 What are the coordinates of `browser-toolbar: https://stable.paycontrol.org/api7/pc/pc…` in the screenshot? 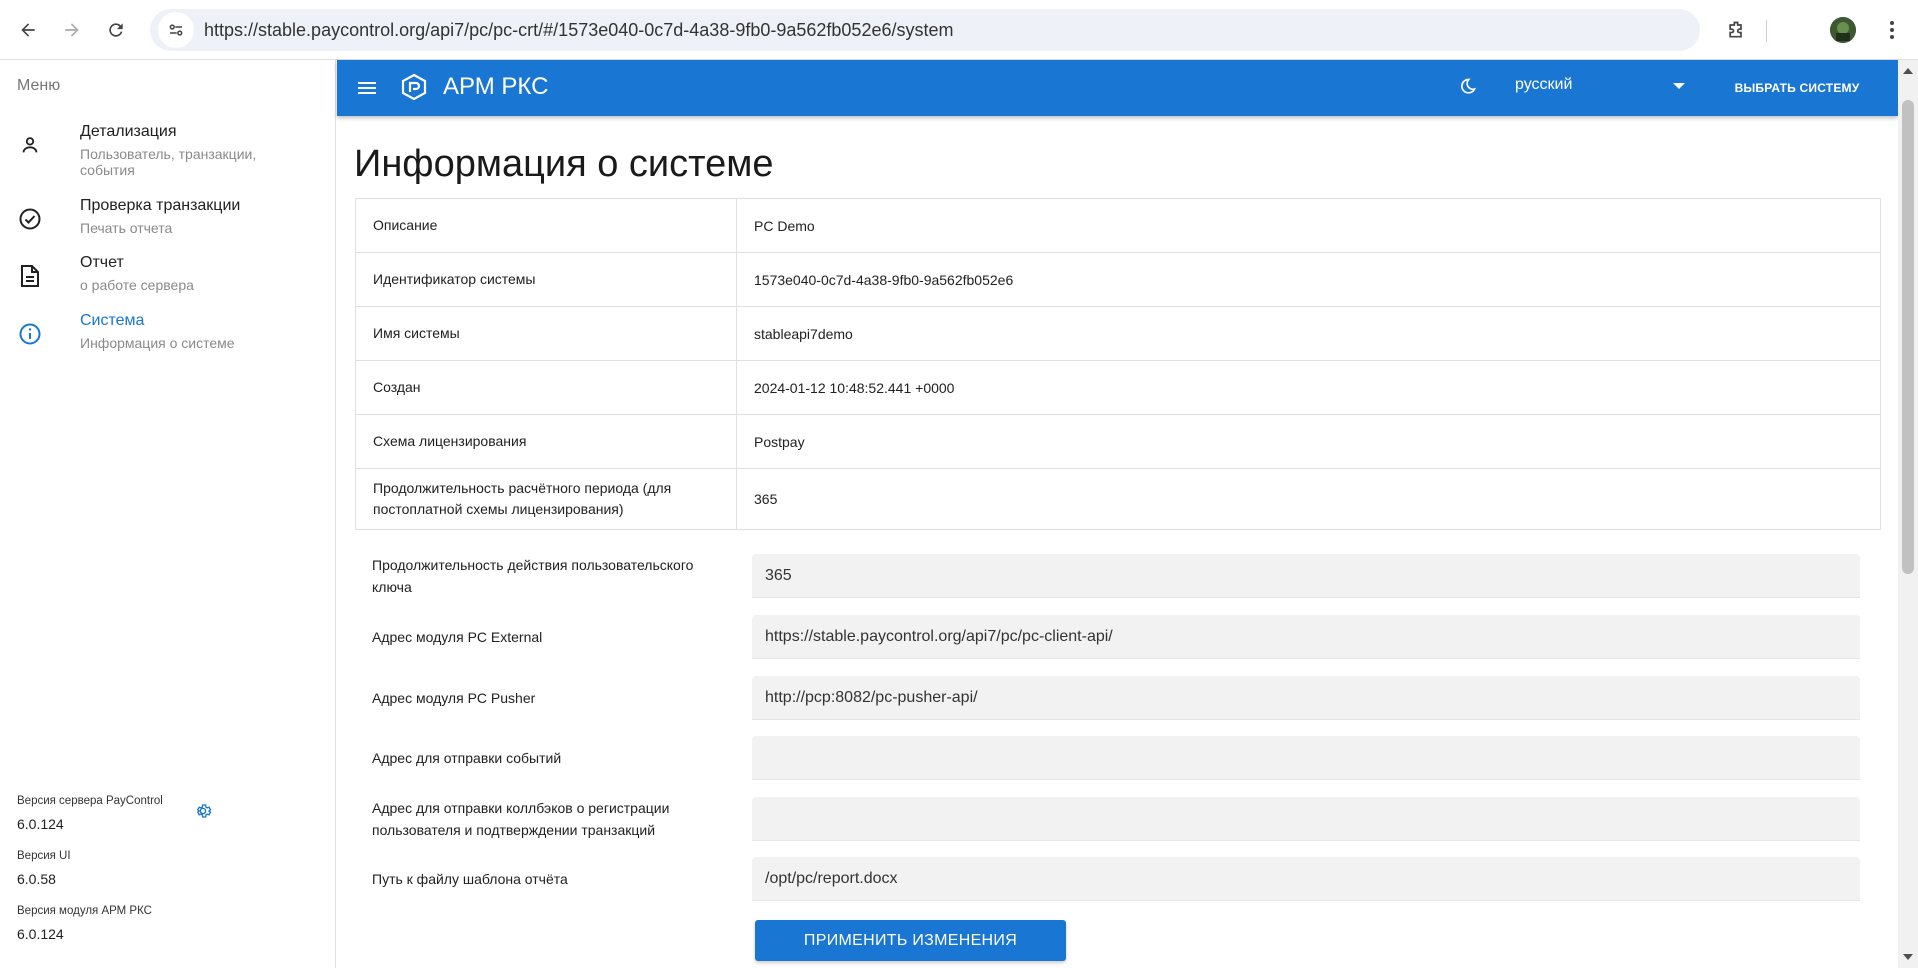 It's located at (959, 30).